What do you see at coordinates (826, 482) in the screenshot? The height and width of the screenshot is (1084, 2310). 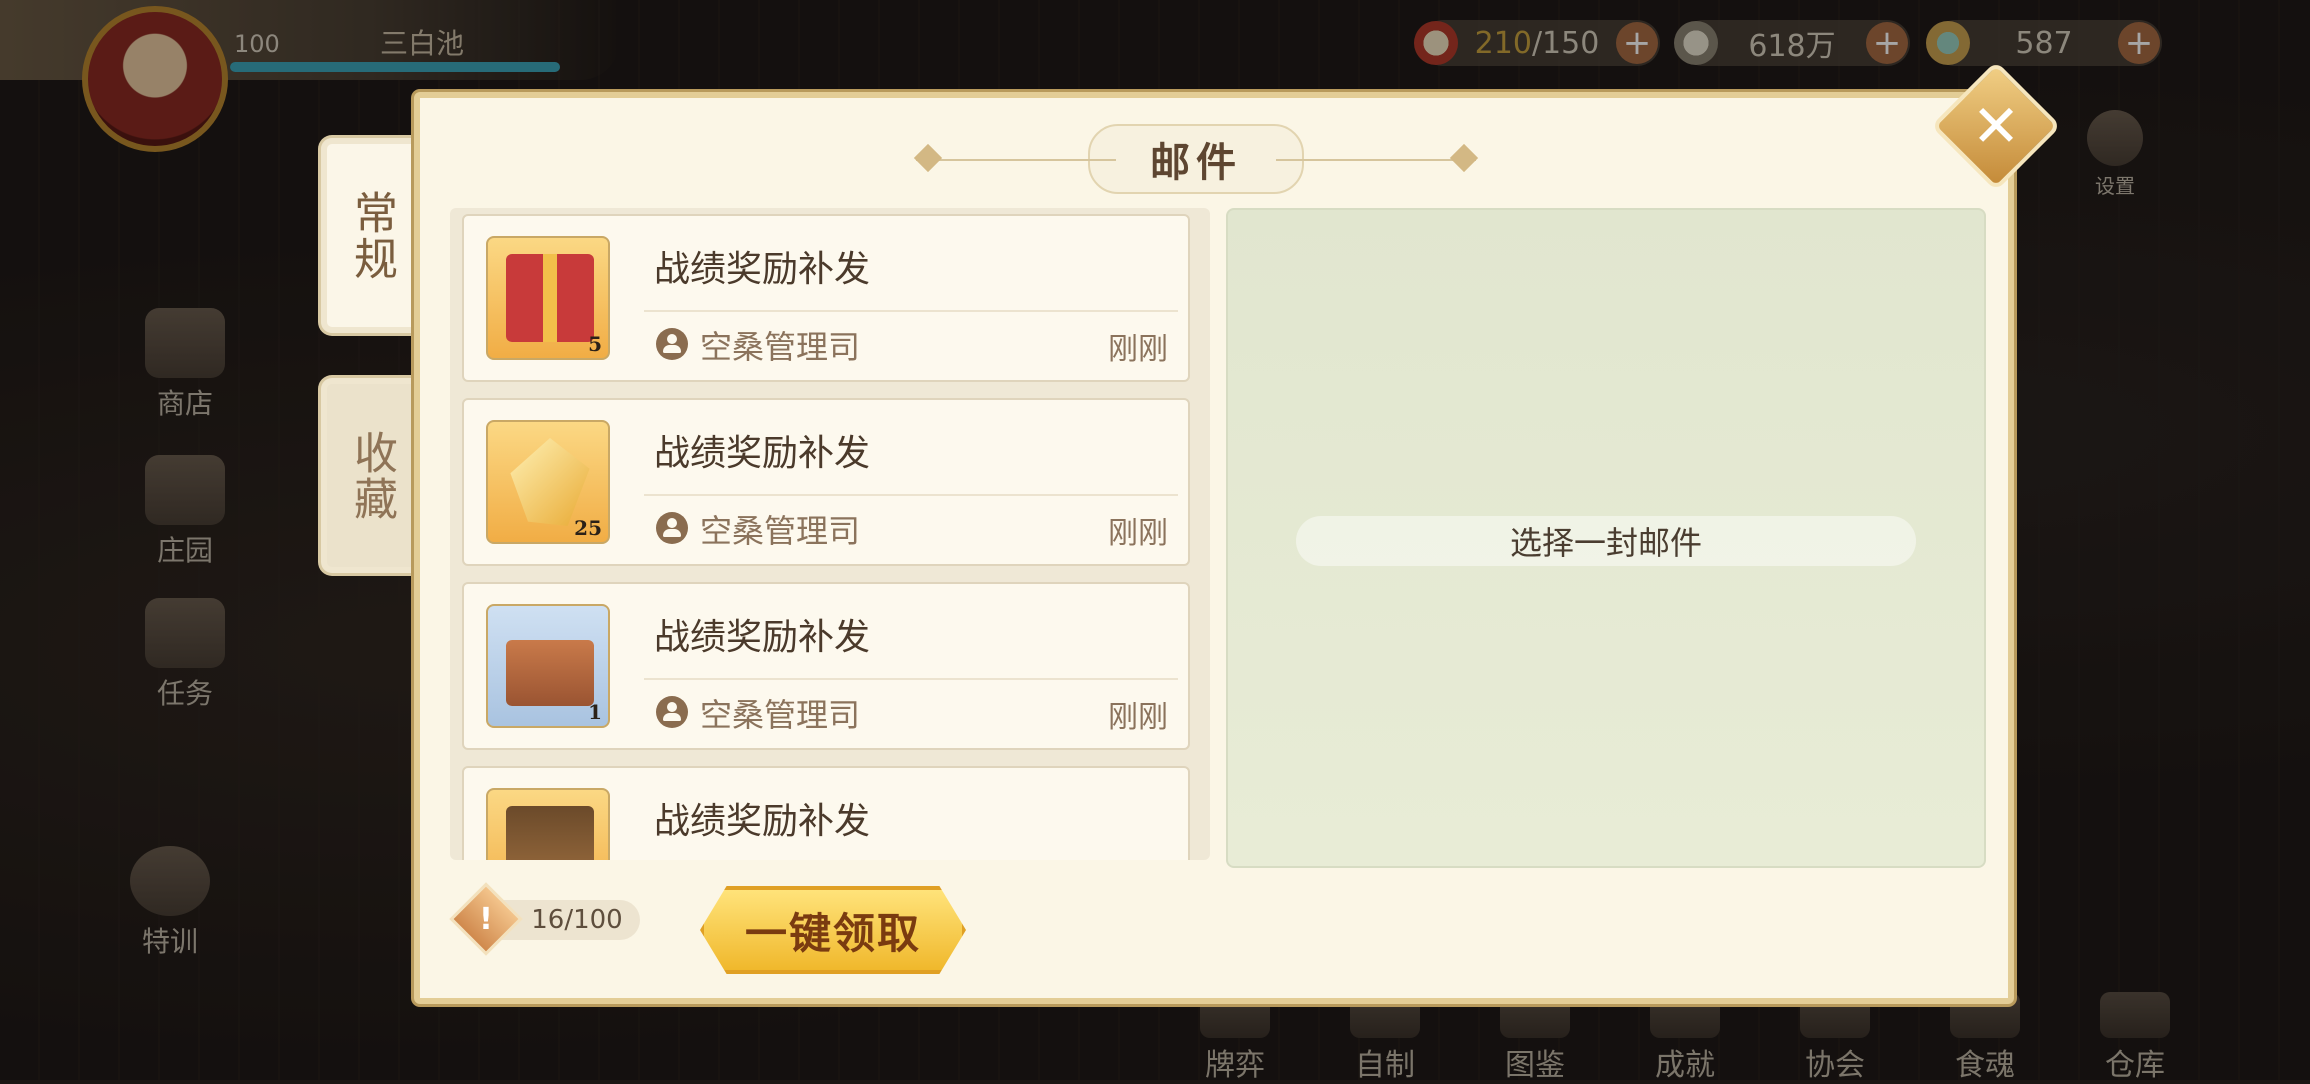 I see `mail-item: 25 战绩奖励补发 空桑管理司 刚刚` at bounding box center [826, 482].